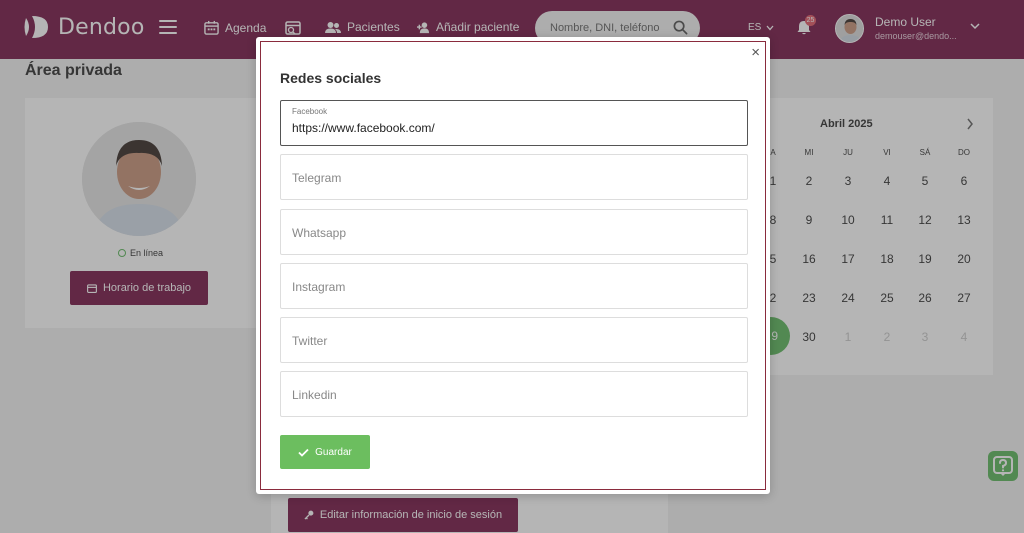  What do you see at coordinates (317, 178) in the screenshot?
I see `telegram-placeholder: Telegram` at bounding box center [317, 178].